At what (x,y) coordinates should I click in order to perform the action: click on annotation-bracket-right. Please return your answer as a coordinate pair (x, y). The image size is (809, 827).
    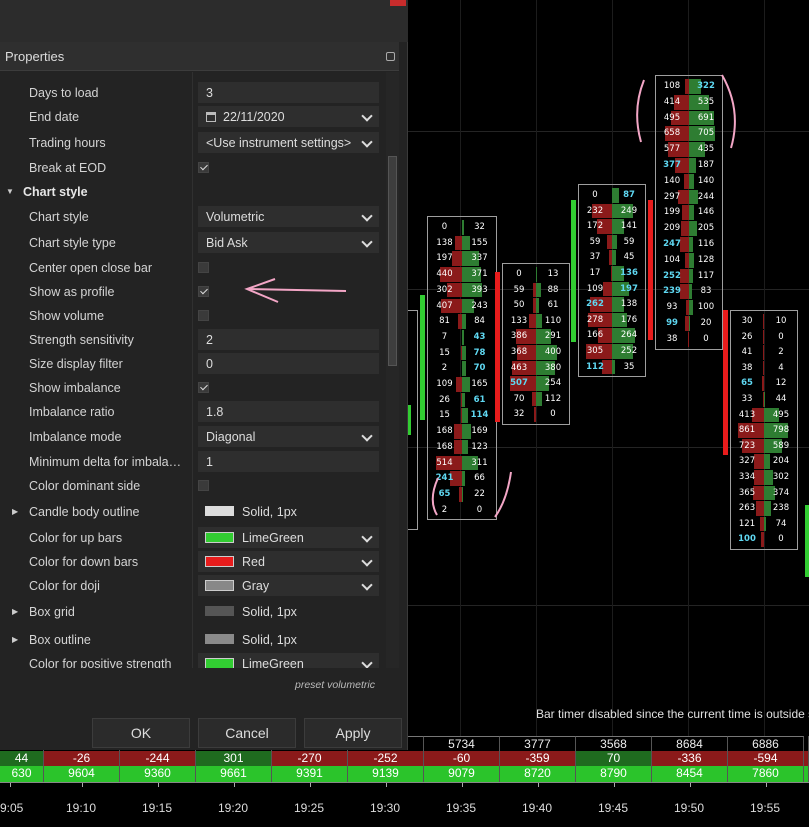
    Looking at the image, I should click on (503, 494).